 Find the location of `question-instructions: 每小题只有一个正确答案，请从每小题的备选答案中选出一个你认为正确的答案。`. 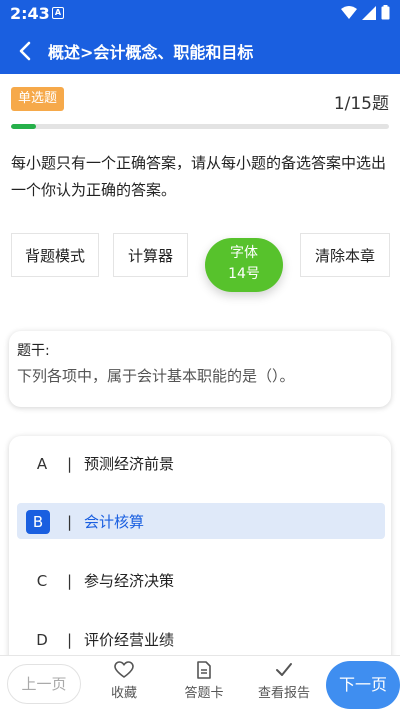

question-instructions: 每小题只有一个正确答案，请从每小题的备选答案中选出一个你认为正确的答案。 is located at coordinates (199, 176).